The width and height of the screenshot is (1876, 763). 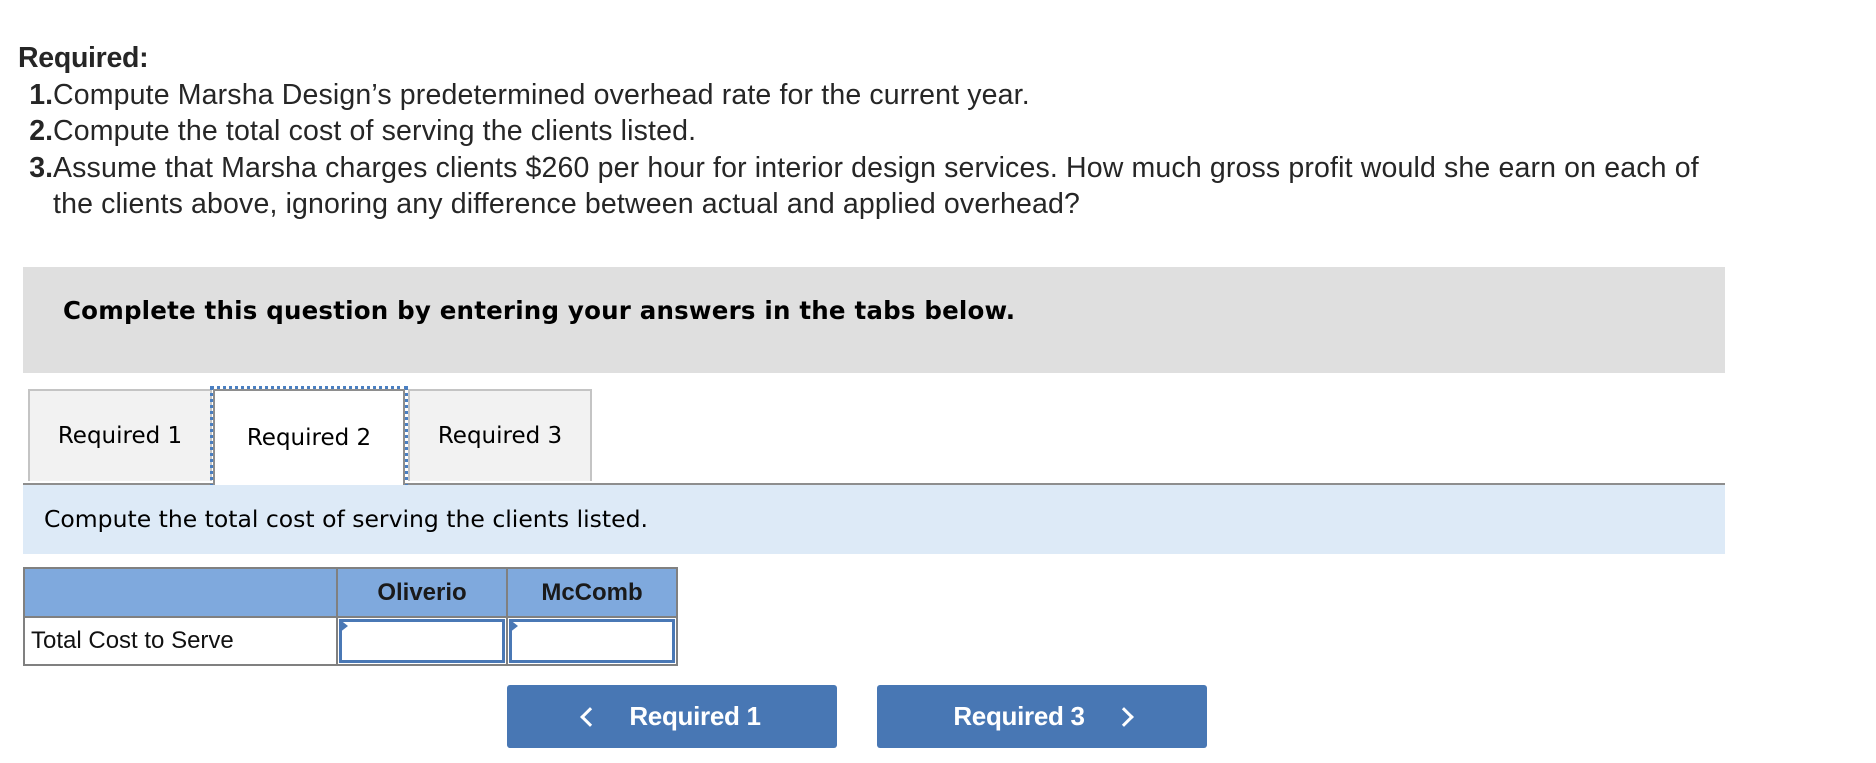 I want to click on requirements-heading: Required:, so click(x=83, y=58).